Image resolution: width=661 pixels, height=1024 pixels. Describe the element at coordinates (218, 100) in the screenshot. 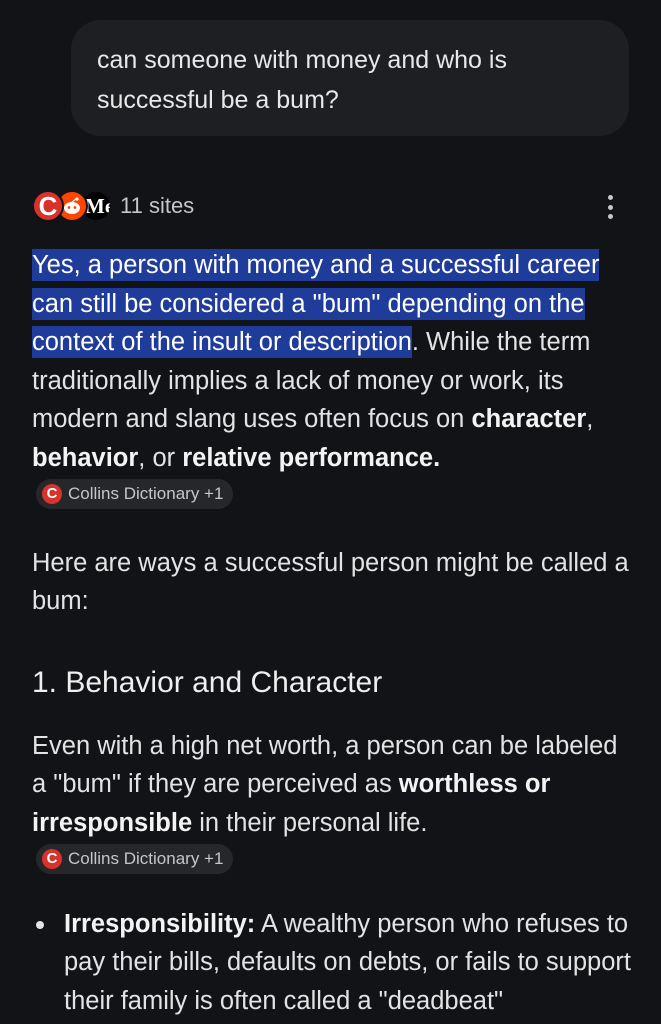

I see `query-line-2: successful be a bum?` at that location.